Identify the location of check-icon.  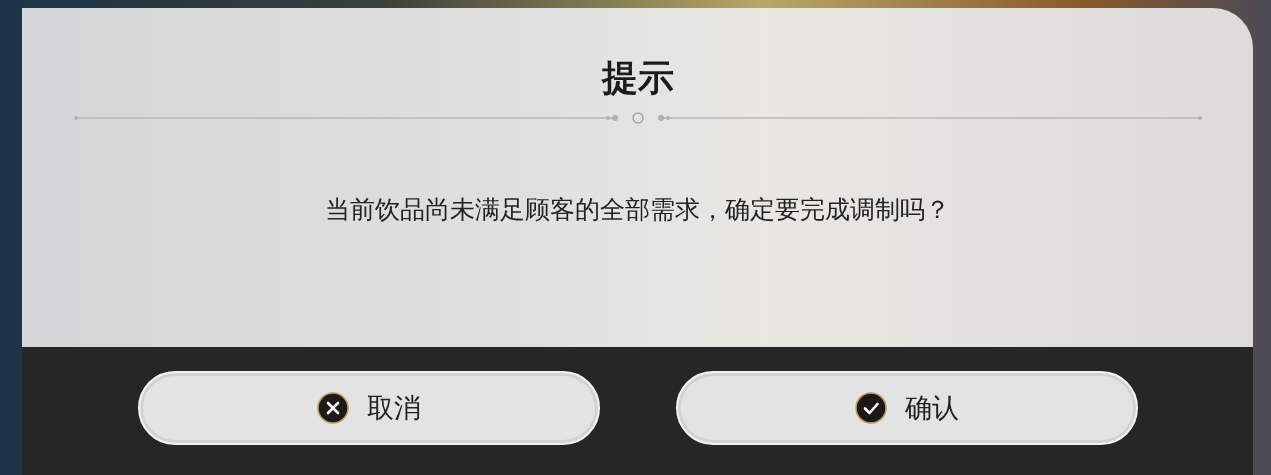
(870, 408).